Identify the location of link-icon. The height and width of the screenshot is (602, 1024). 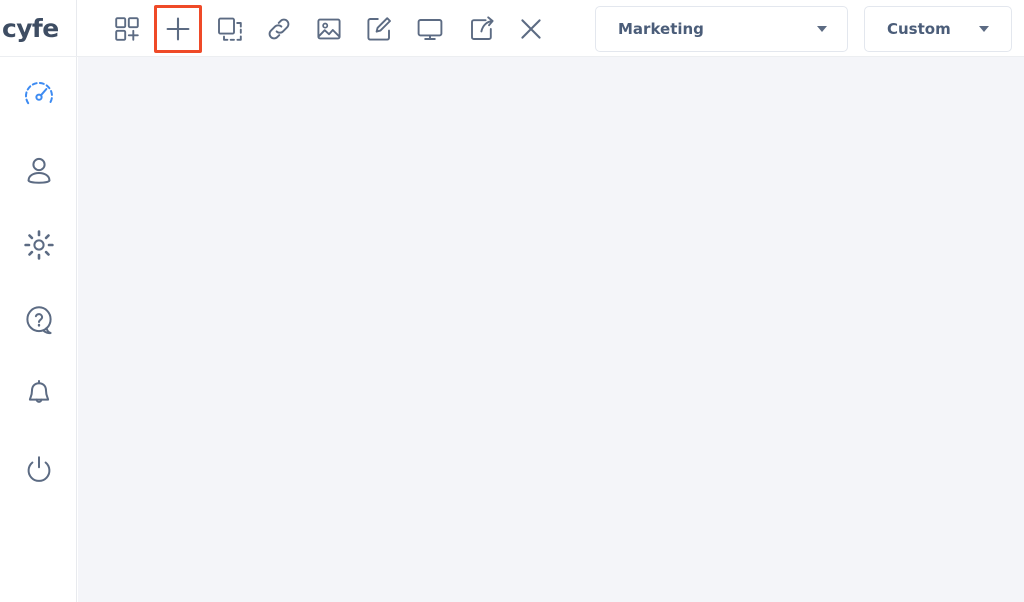
(279, 29).